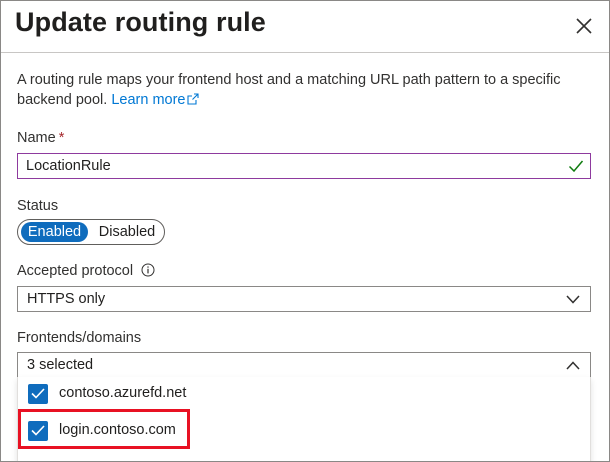 This screenshot has height=462, width=610. What do you see at coordinates (148, 270) in the screenshot?
I see `info-icon` at bounding box center [148, 270].